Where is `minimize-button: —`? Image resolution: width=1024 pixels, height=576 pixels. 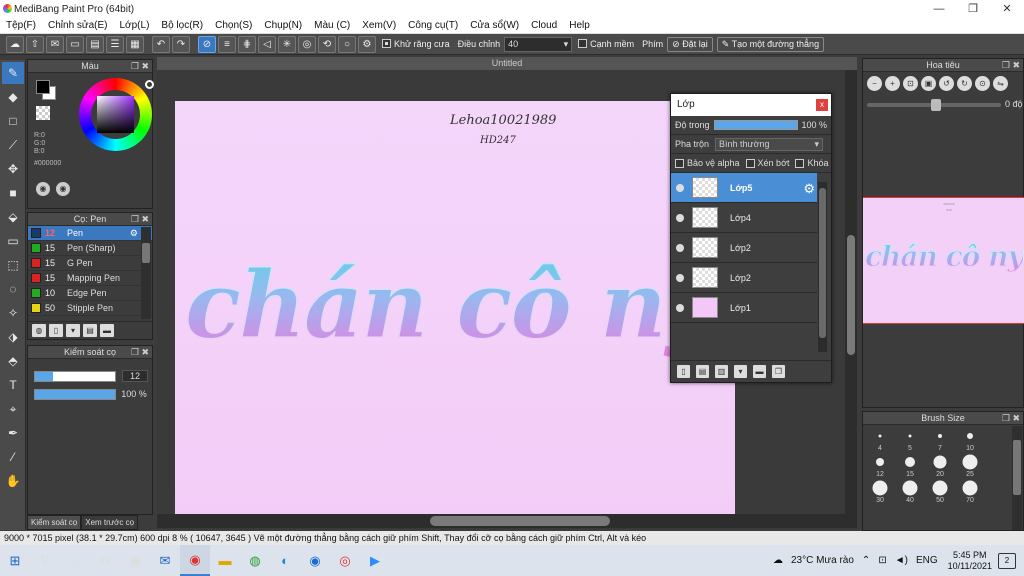 minimize-button: — is located at coordinates (939, 9).